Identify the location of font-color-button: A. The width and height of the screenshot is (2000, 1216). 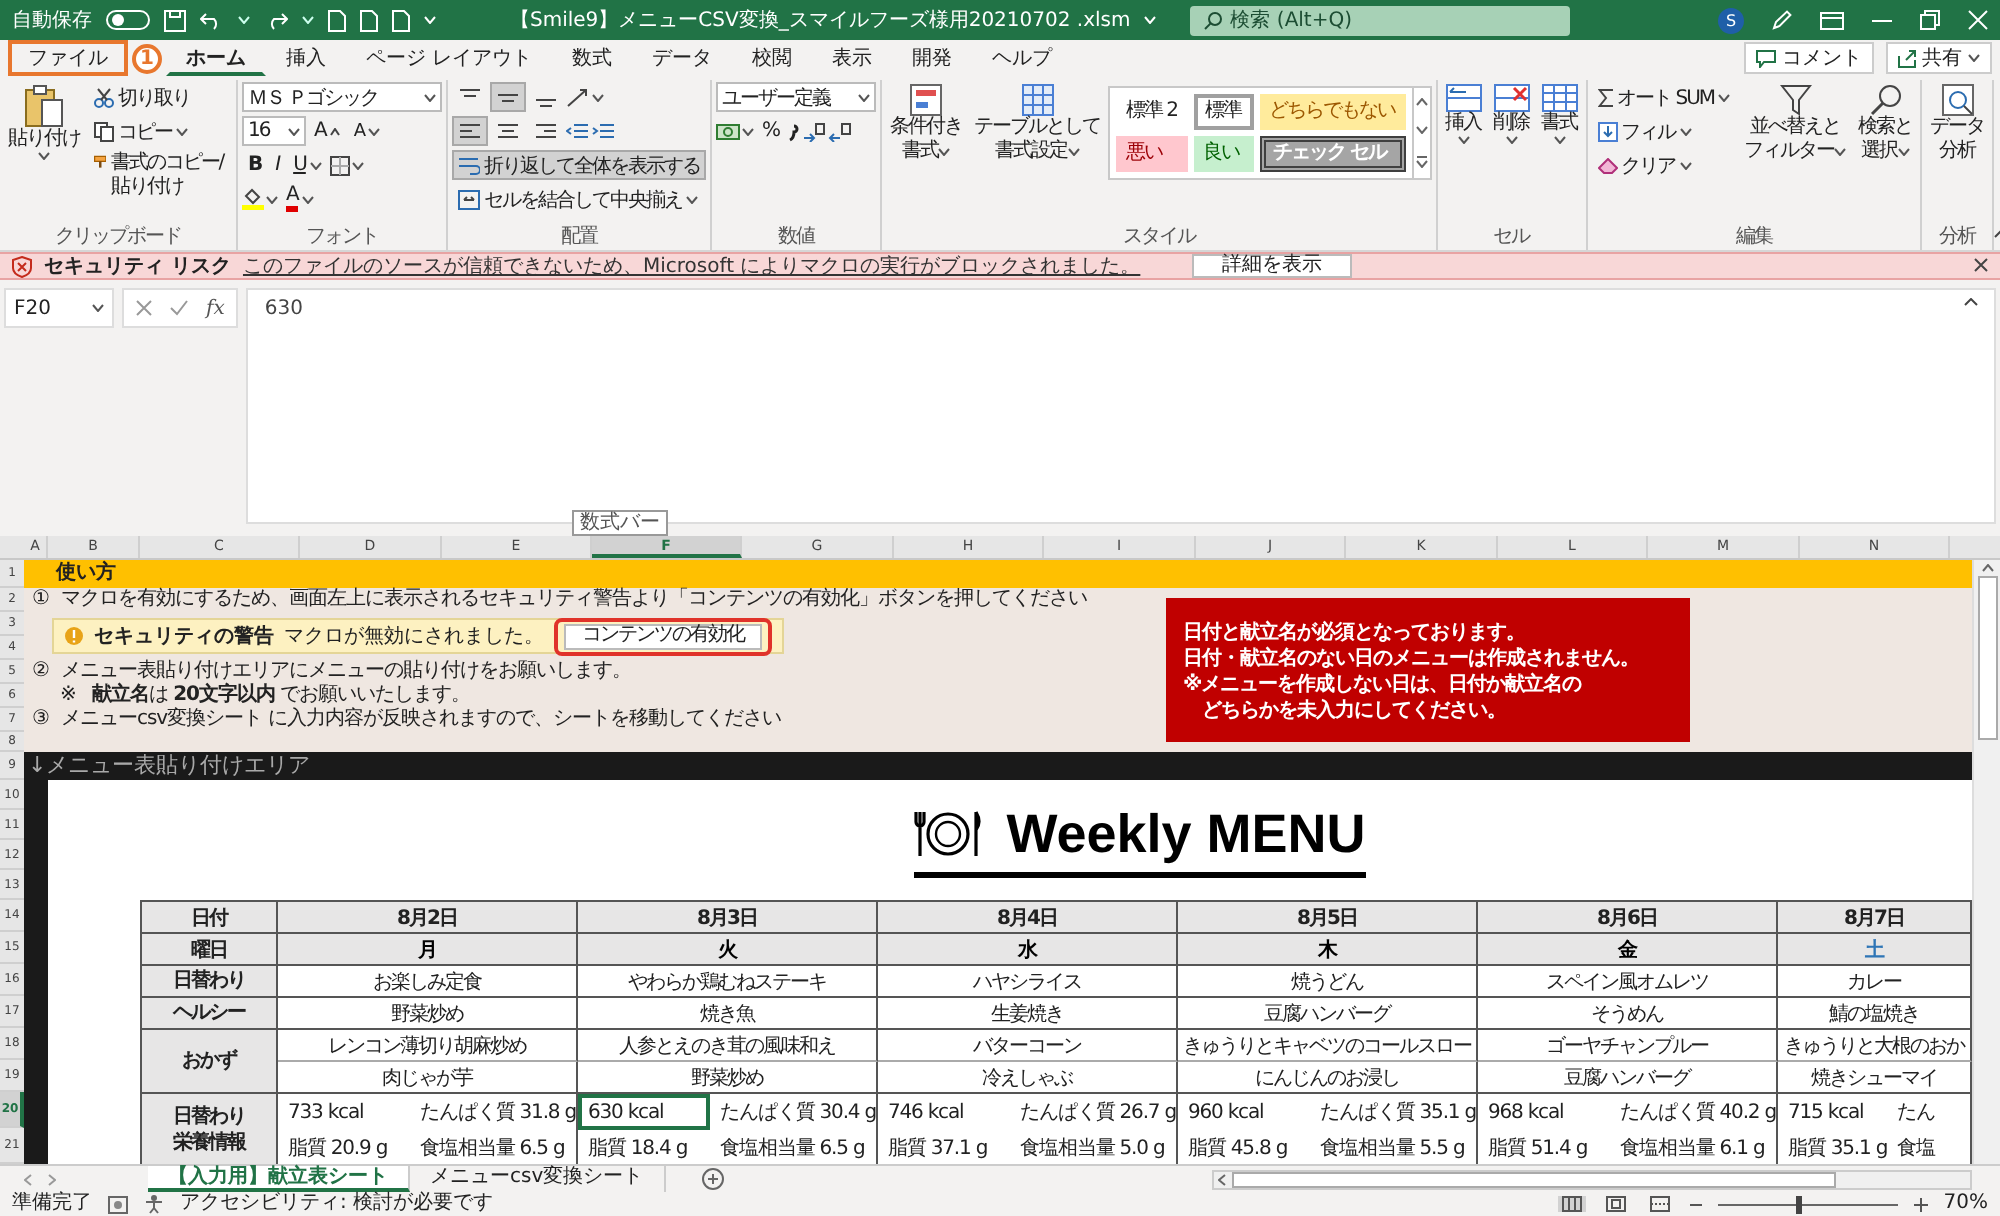
(300, 199).